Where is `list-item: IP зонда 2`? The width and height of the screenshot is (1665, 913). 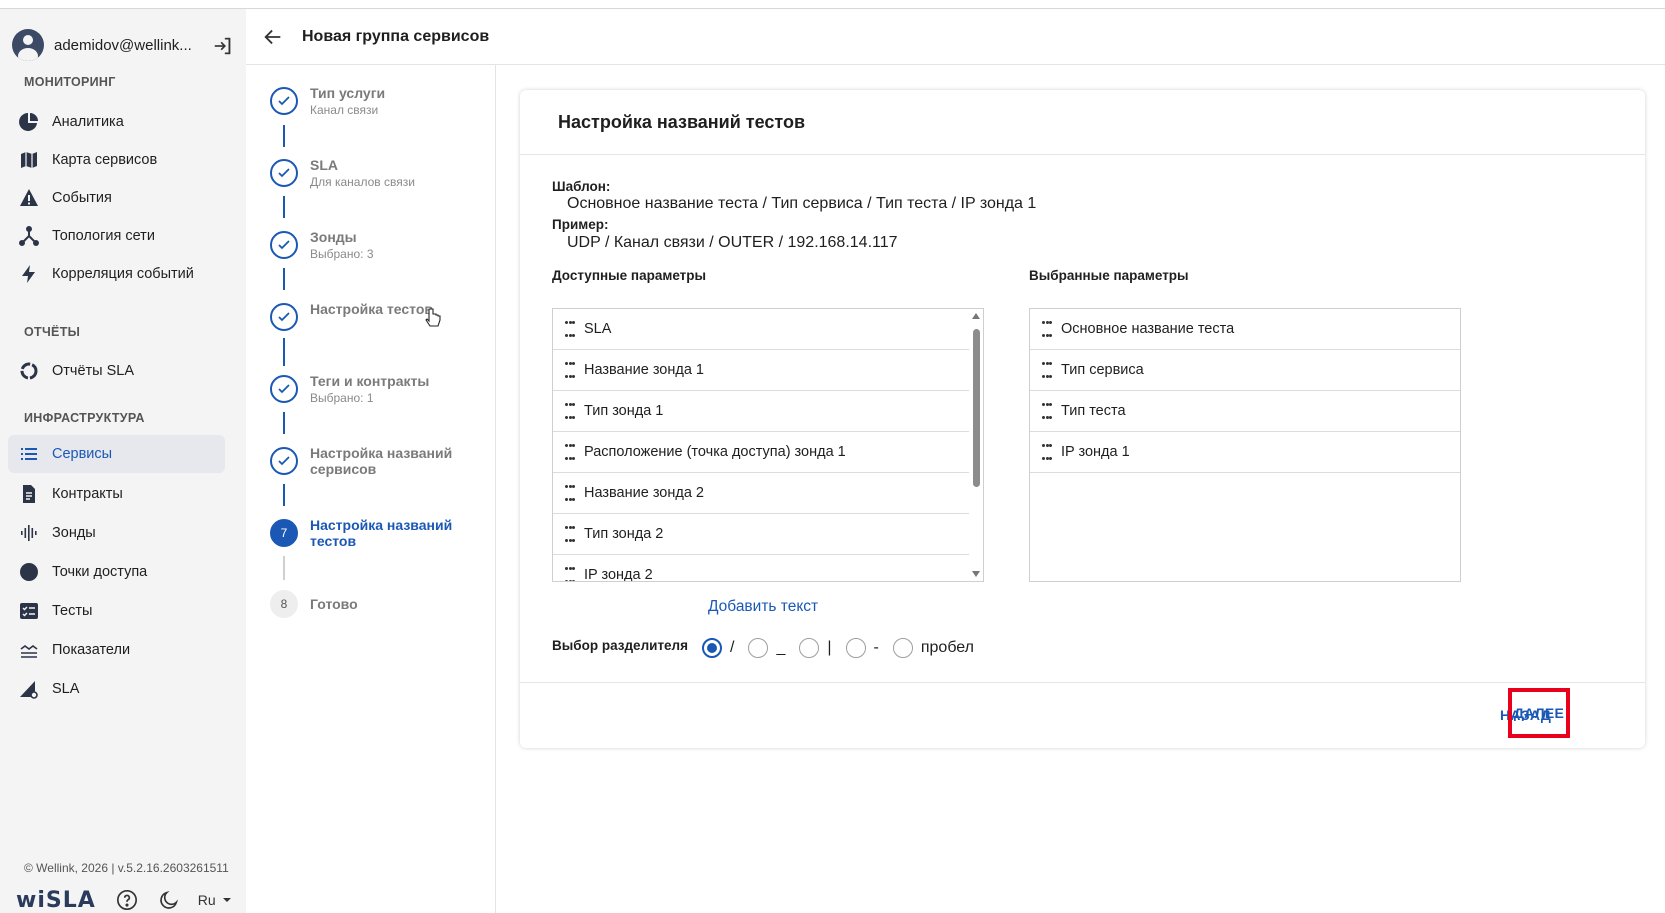 list-item: IP зонда 2 is located at coordinates (762, 568).